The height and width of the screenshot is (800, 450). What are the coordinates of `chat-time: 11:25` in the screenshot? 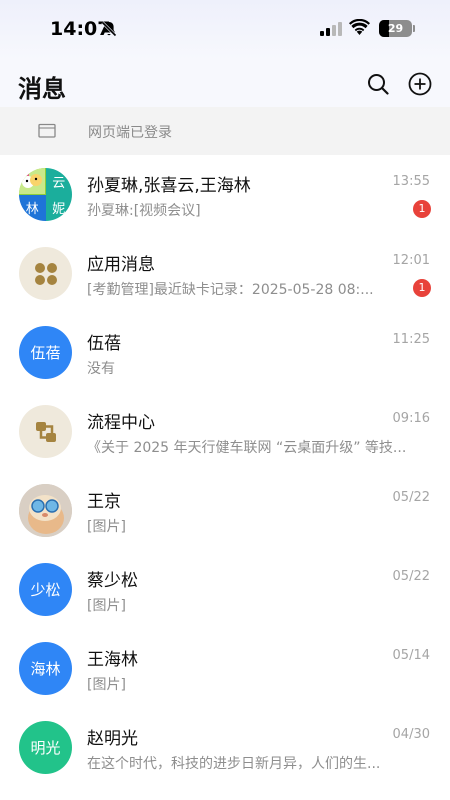 It's located at (411, 339).